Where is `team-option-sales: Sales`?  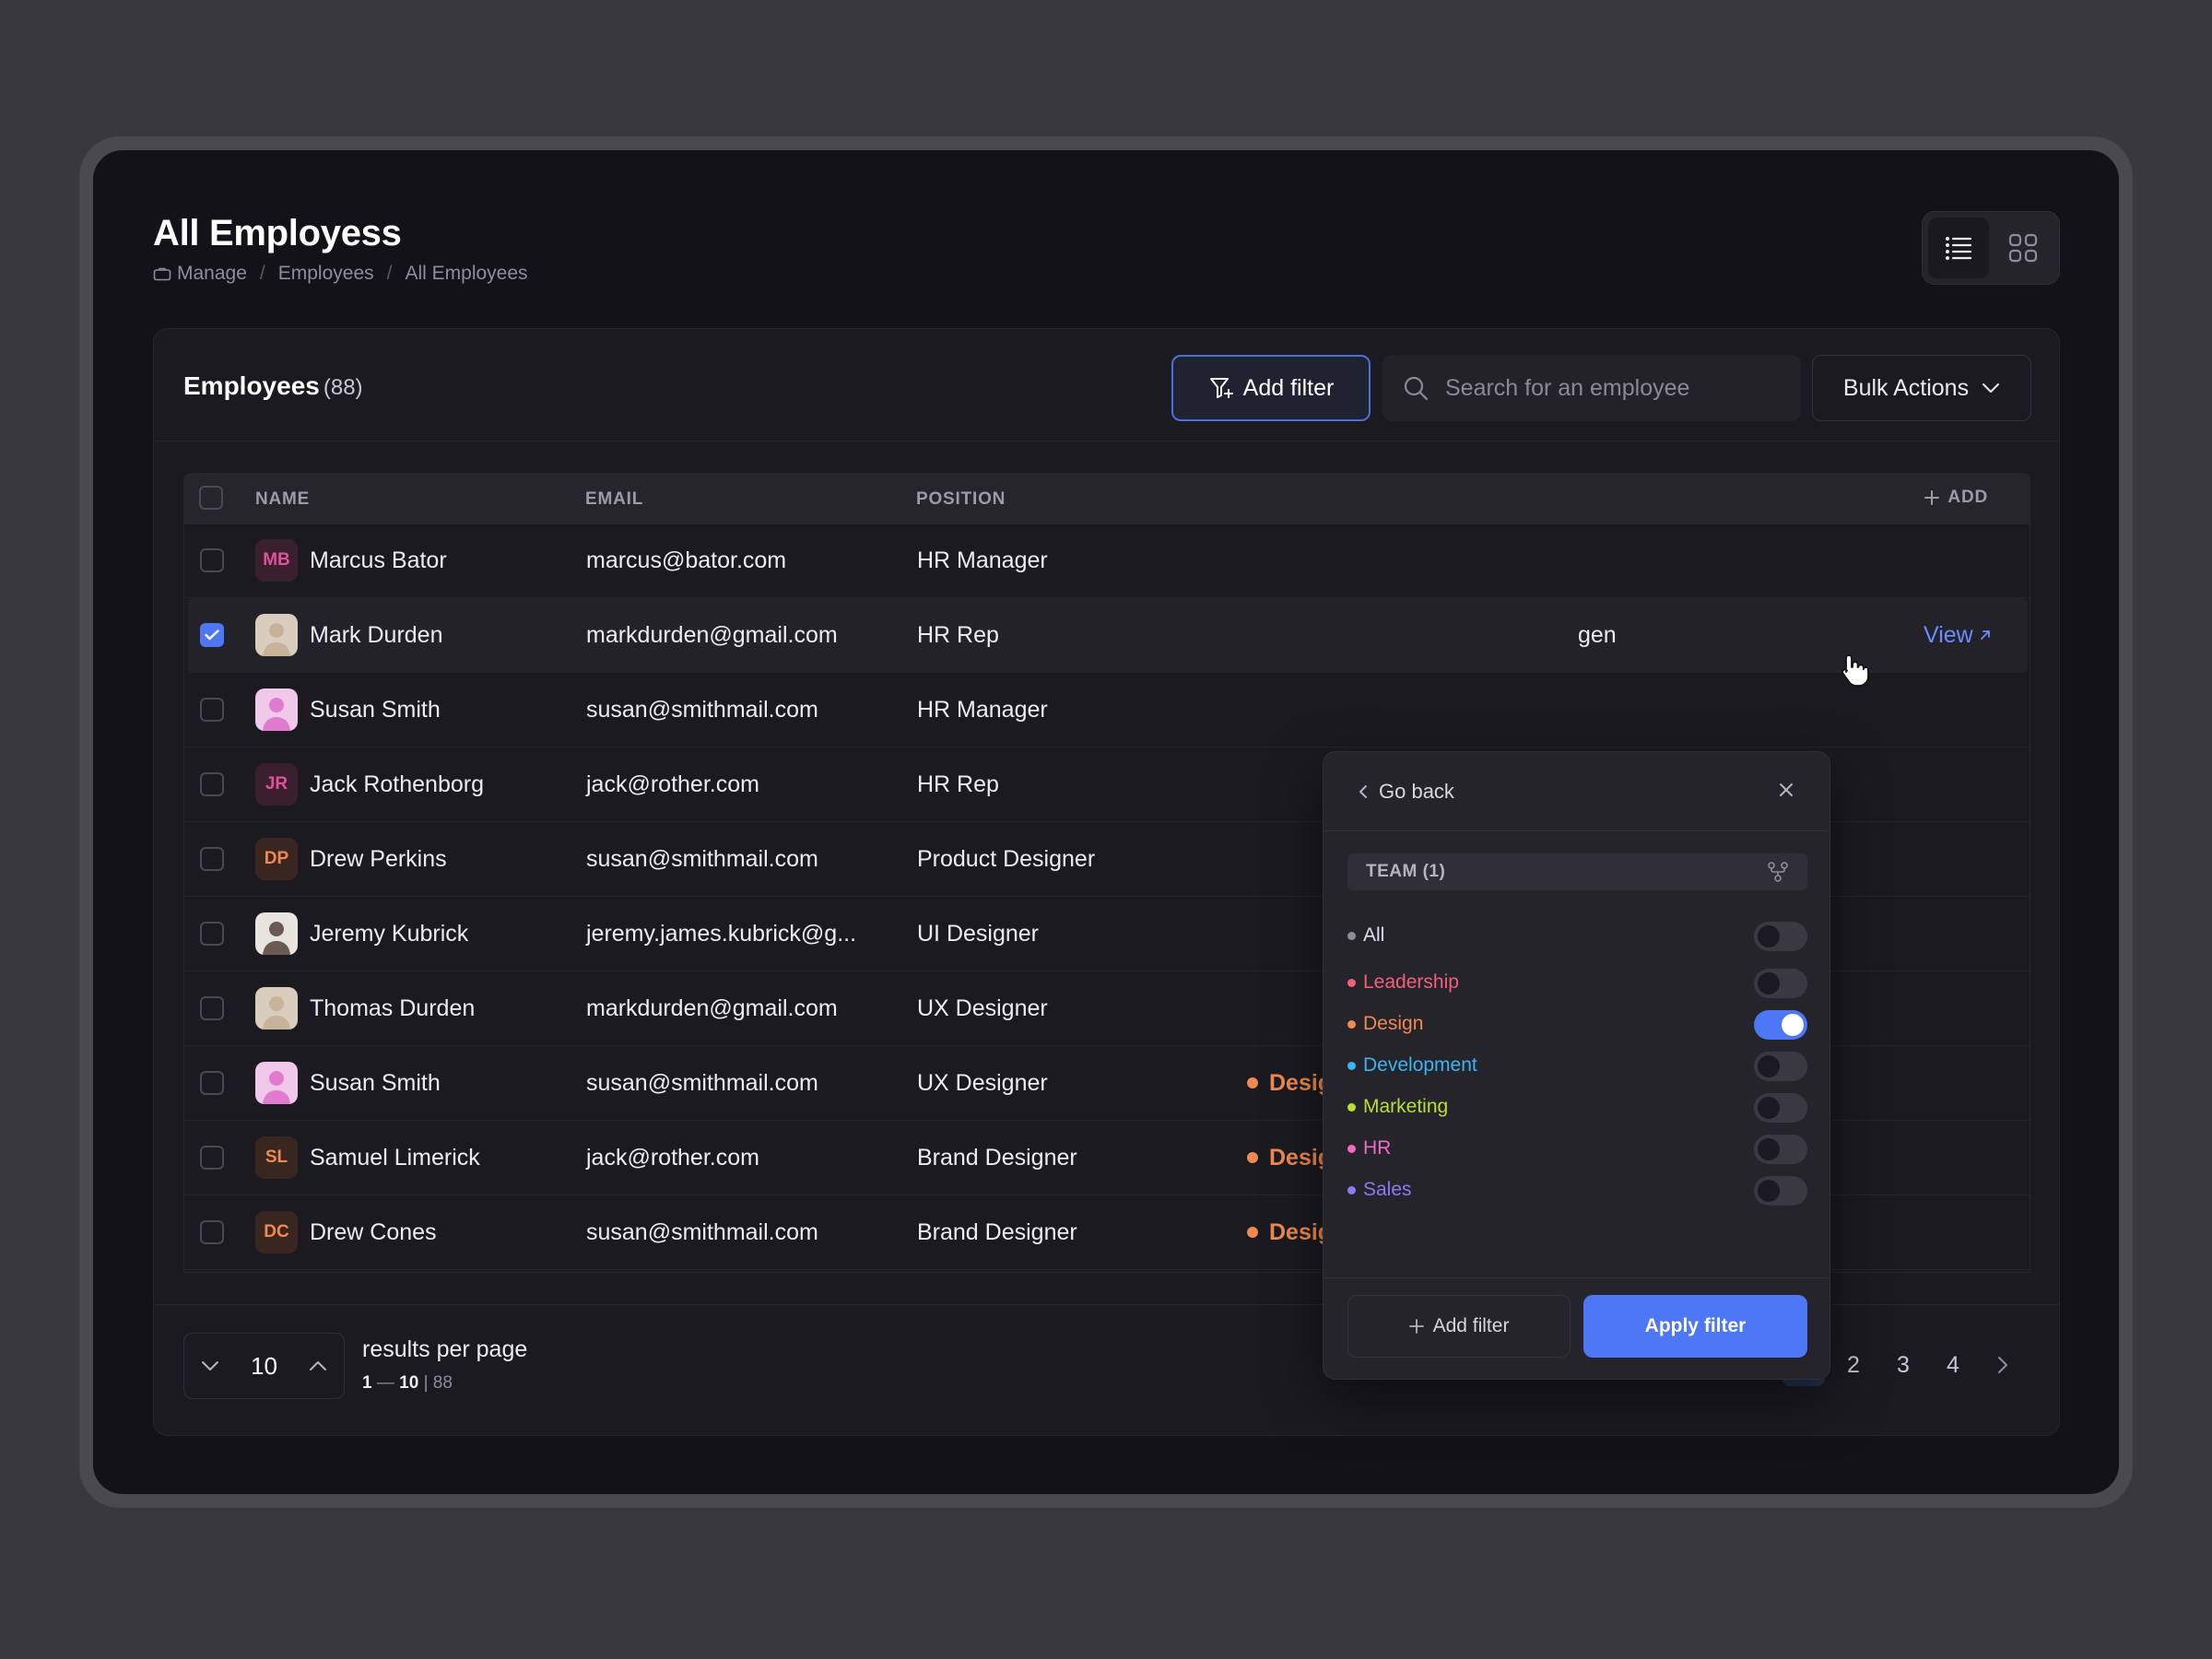
team-option-sales: Sales is located at coordinates (1577, 1189).